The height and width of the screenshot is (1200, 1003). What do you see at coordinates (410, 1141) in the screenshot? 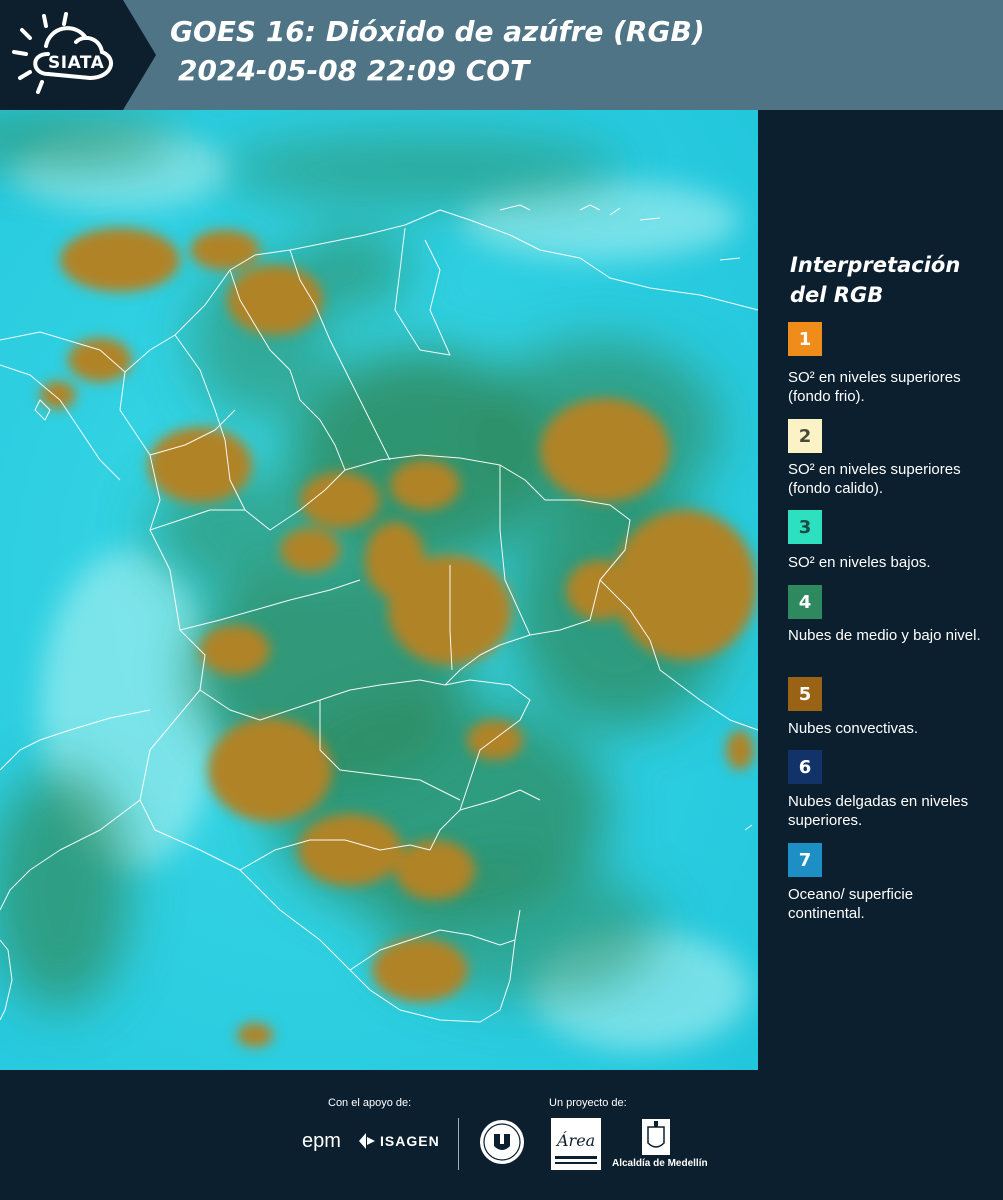
I see `isagen-logo: ISAGEN` at bounding box center [410, 1141].